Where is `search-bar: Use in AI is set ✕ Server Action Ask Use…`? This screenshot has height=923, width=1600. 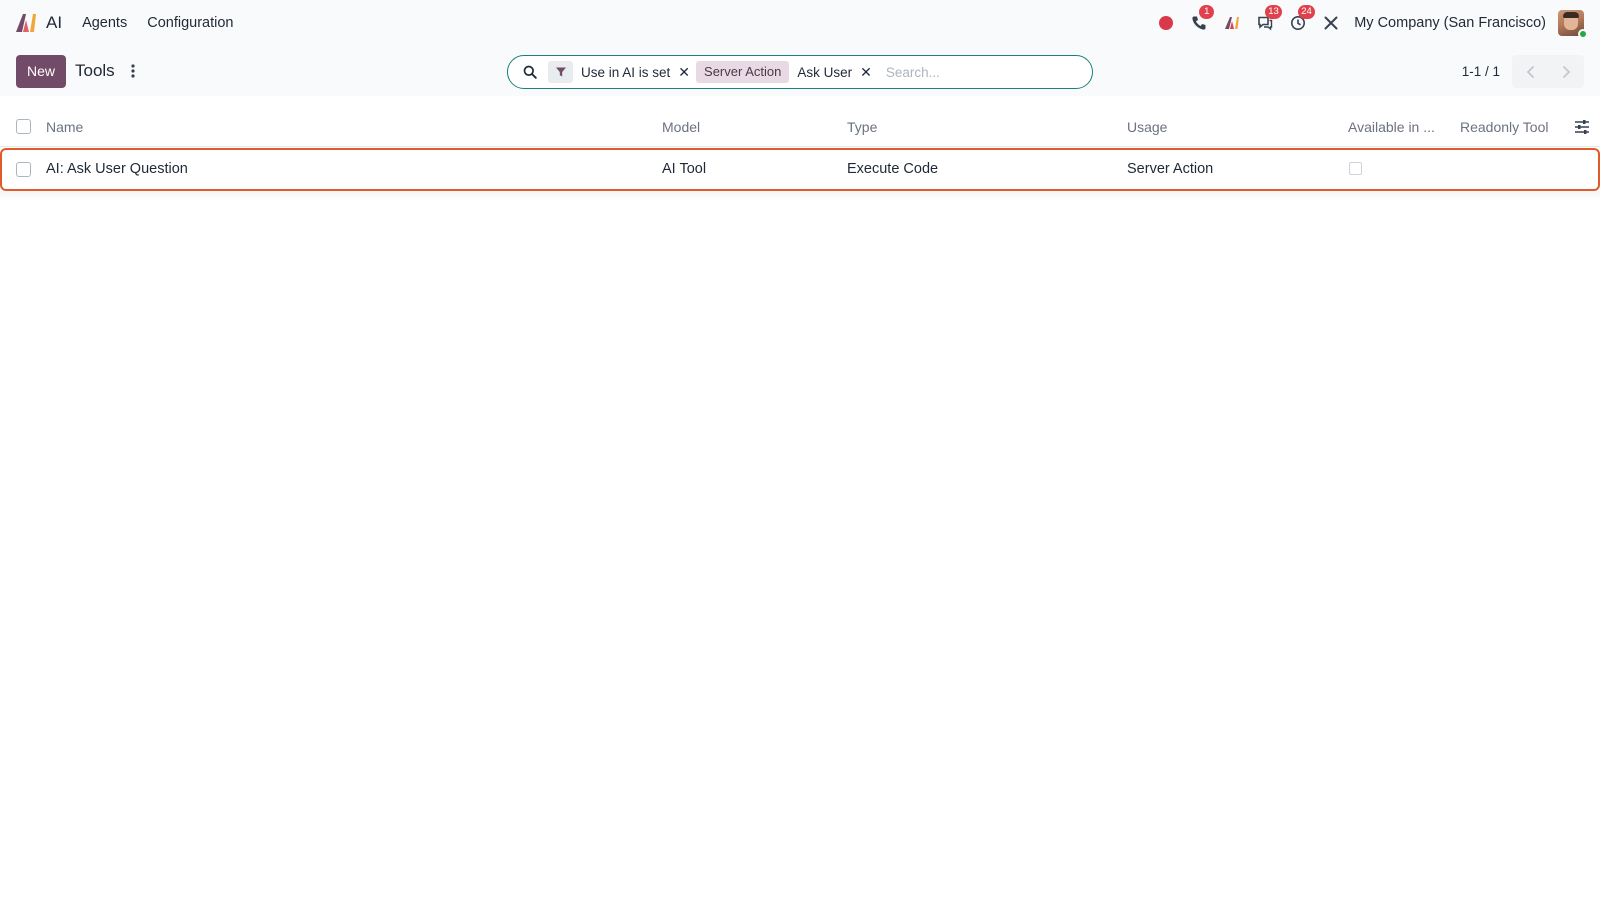 search-bar: Use in AI is set ✕ Server Action Ask Use… is located at coordinates (800, 72).